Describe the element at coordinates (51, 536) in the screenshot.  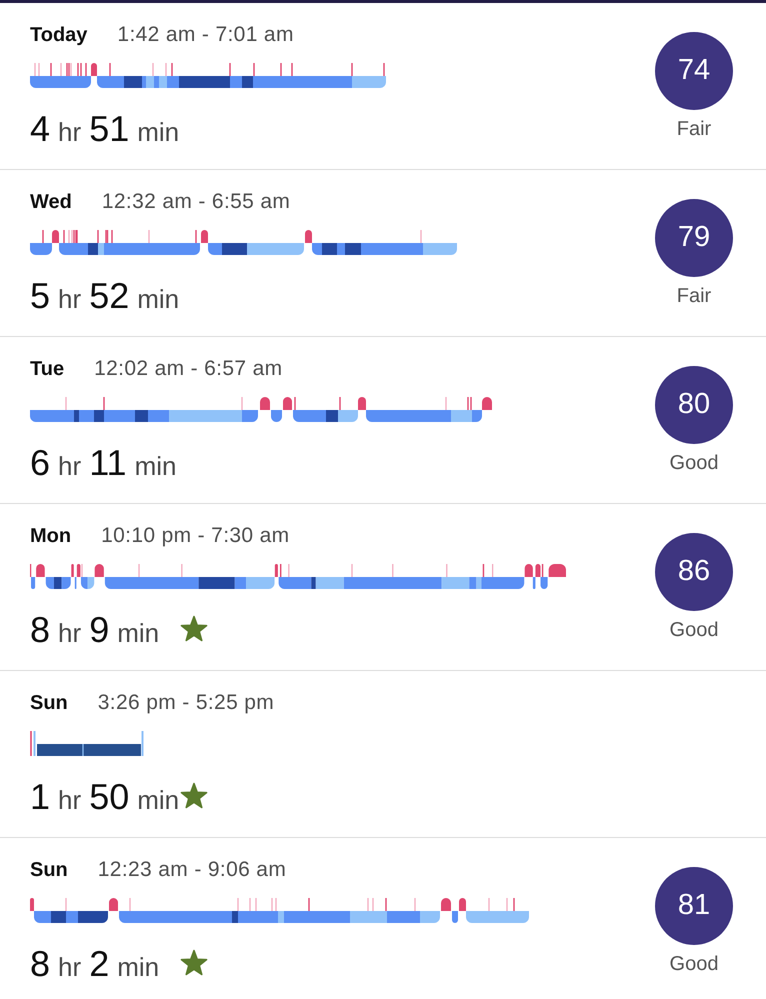
I see `day-label: Mon` at that location.